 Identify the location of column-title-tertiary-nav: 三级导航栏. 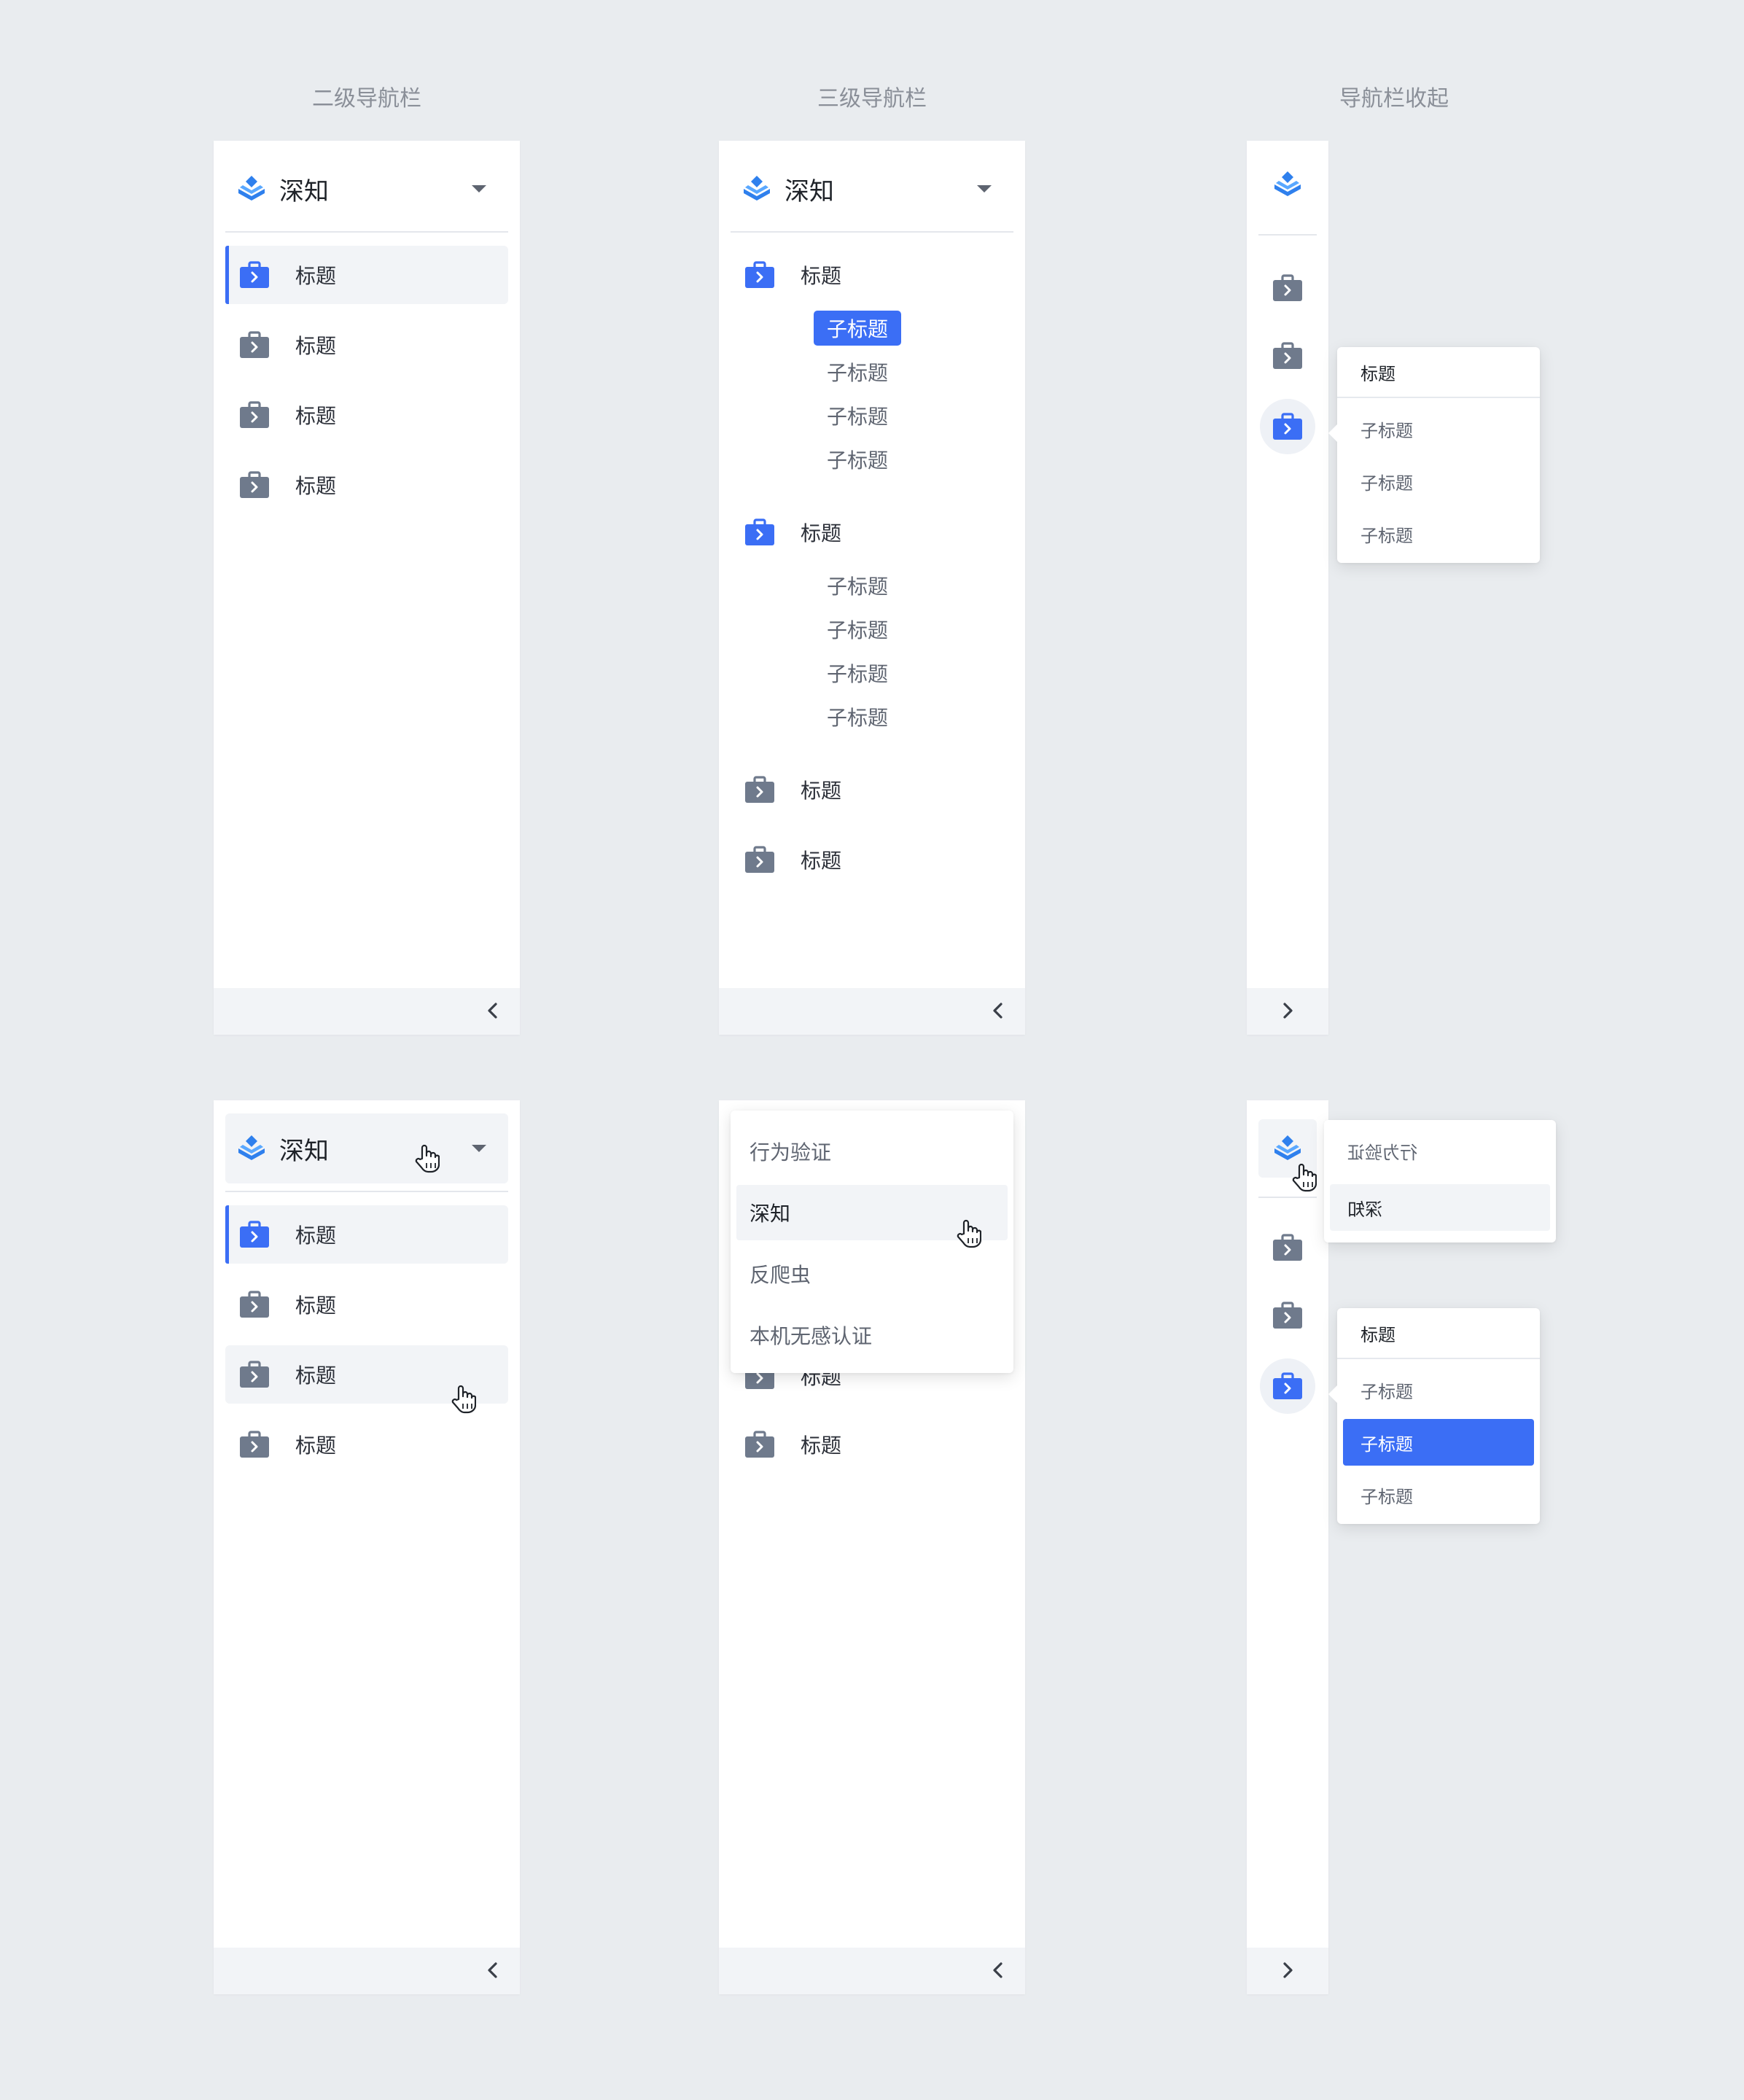
(872, 99).